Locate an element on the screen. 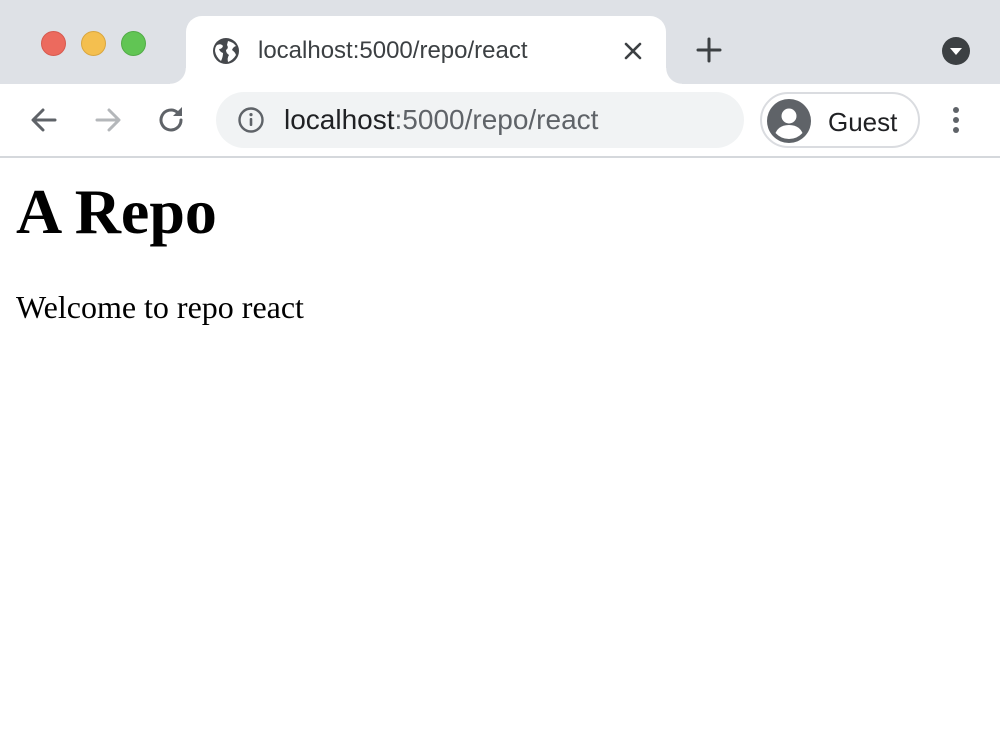  browser-toolbar: localhost:5000/repo/react Guest is located at coordinates (500, 120).